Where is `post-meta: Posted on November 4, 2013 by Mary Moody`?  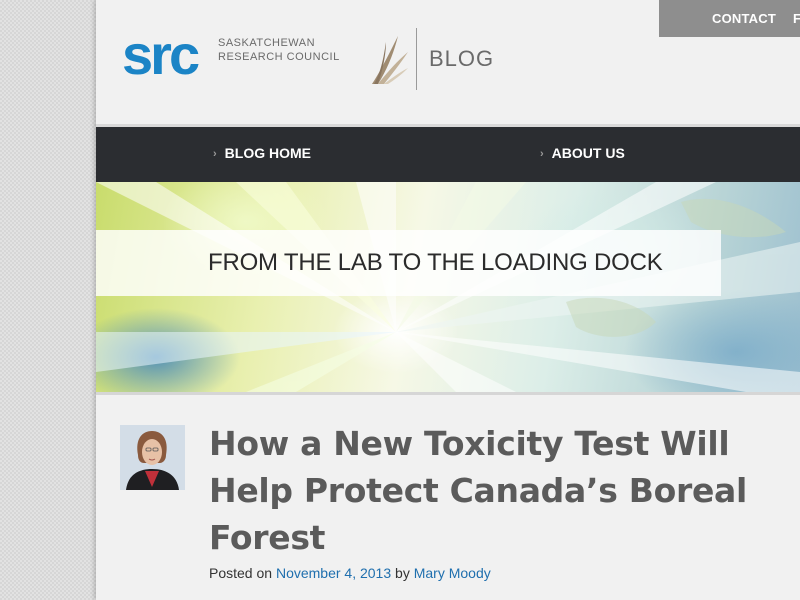
post-meta: Posted on November 4, 2013 by Mary Moody is located at coordinates (350, 573).